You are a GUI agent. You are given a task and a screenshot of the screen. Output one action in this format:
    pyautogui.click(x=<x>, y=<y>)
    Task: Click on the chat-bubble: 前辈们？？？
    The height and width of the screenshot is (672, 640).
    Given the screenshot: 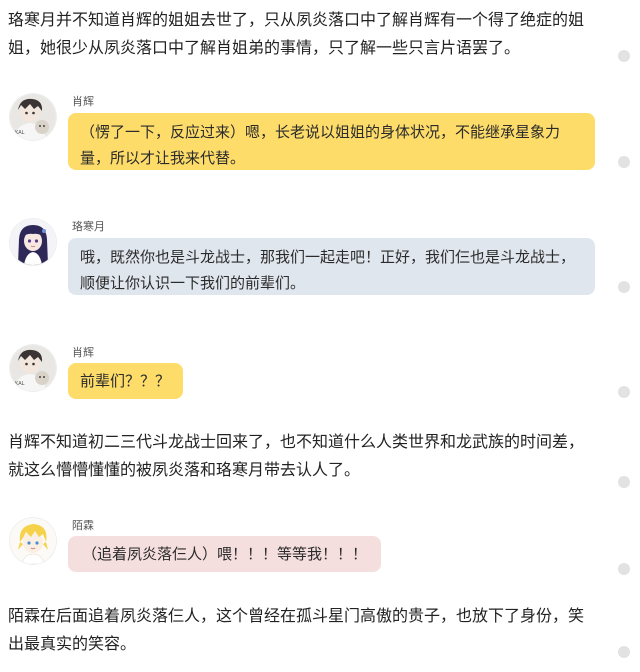 What is the action you would take?
    pyautogui.click(x=125, y=381)
    